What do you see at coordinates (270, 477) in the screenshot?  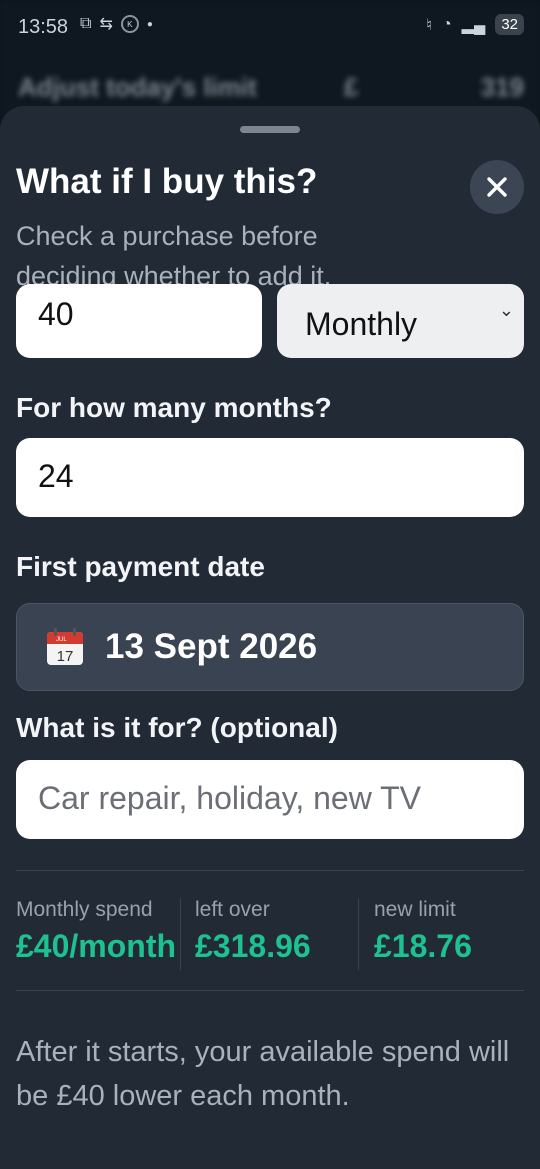 I see `months-input: 24` at bounding box center [270, 477].